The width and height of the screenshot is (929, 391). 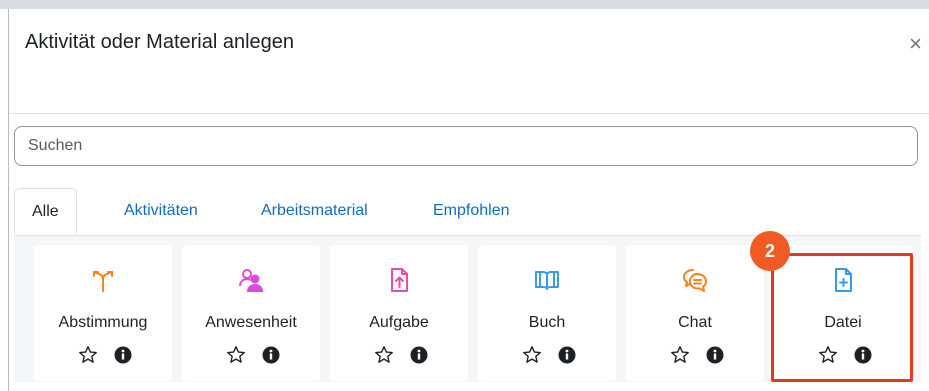 I want to click on module-card-chat: Chat, so click(x=695, y=313).